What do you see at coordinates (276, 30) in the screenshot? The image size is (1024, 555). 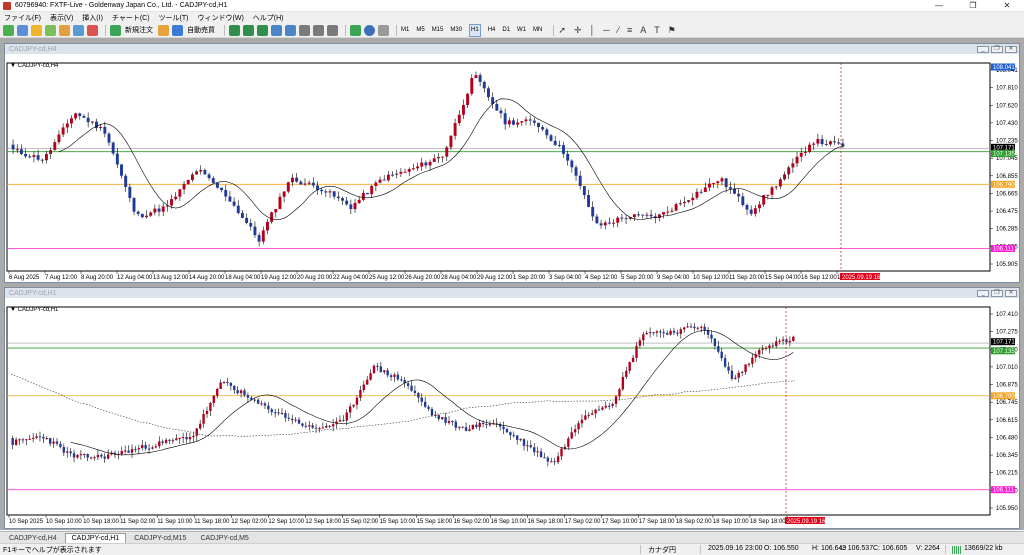 I see `zoom-in-icon` at bounding box center [276, 30].